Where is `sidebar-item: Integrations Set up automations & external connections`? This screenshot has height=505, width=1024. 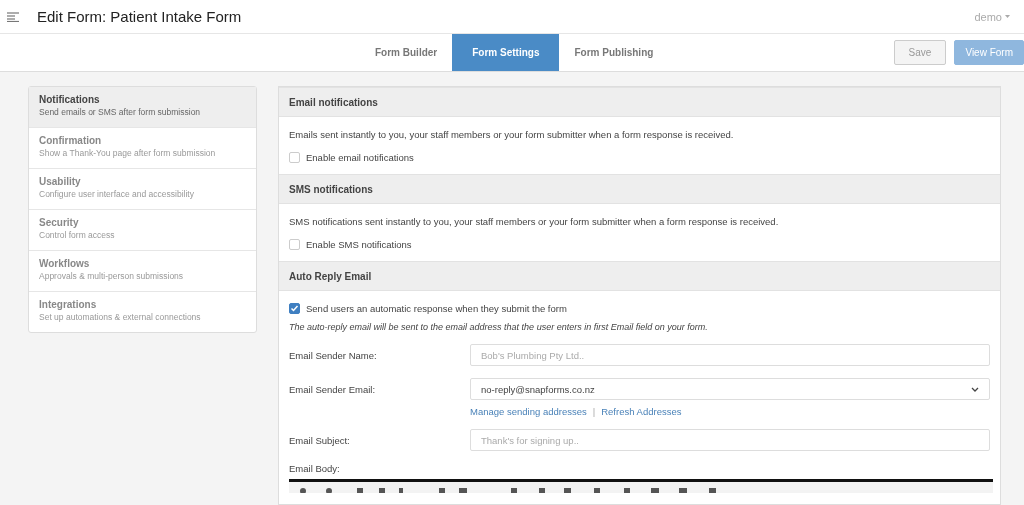
sidebar-item: Integrations Set up automations & external connections is located at coordinates (142, 312).